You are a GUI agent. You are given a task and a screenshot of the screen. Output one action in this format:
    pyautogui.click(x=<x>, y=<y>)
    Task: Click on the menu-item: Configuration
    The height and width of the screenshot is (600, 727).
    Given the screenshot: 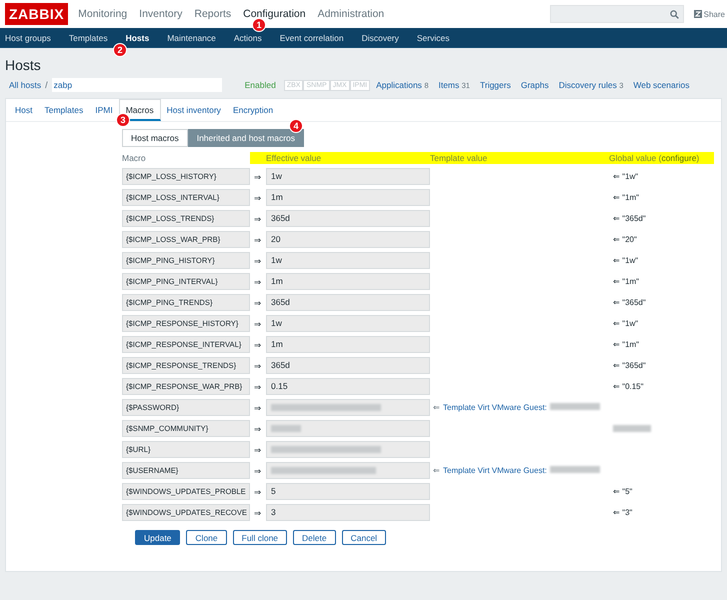 What is the action you would take?
    pyautogui.click(x=274, y=14)
    